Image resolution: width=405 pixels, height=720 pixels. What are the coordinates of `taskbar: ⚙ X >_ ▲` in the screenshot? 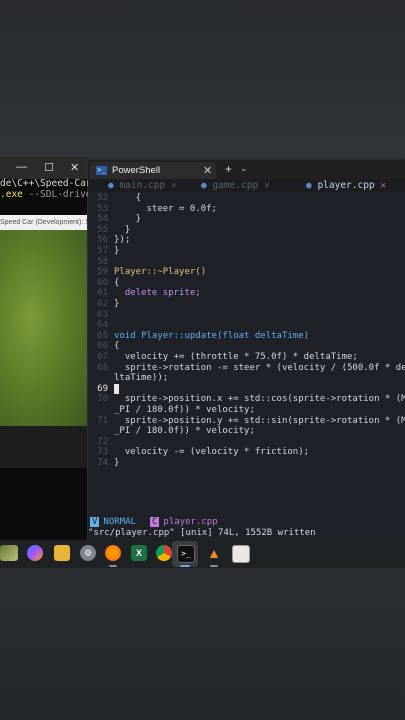 It's located at (202, 554).